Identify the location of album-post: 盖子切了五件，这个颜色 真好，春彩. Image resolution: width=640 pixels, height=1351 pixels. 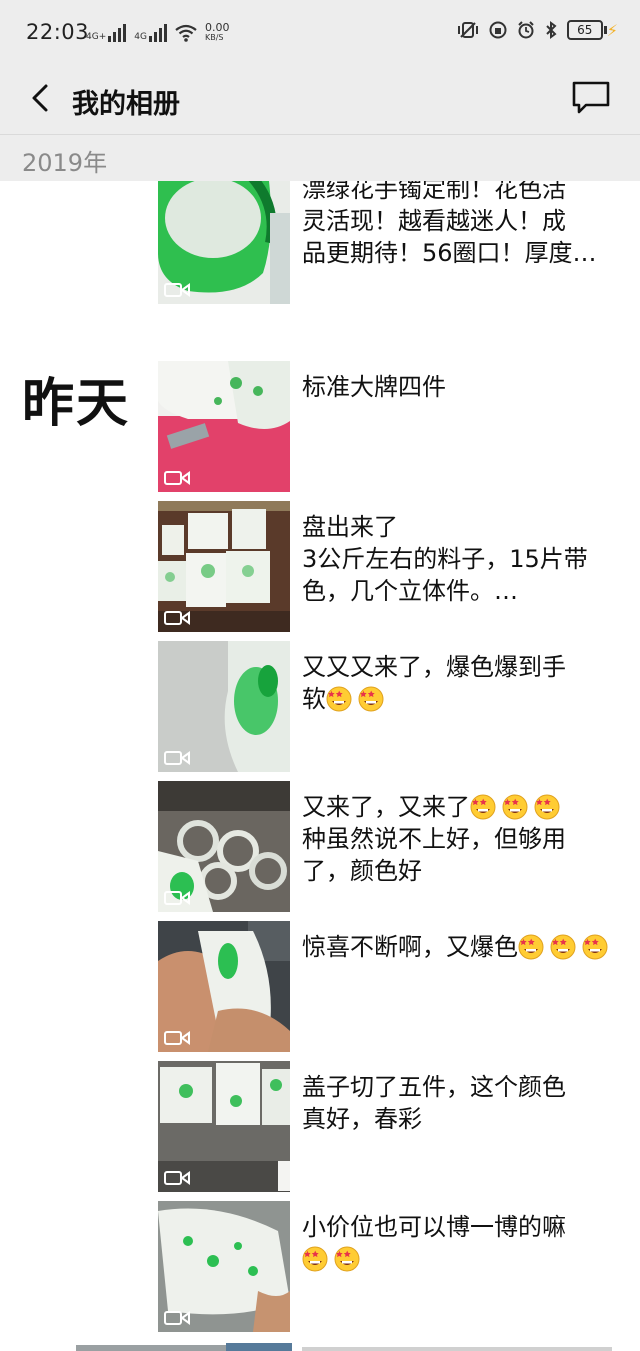
(383, 1126).